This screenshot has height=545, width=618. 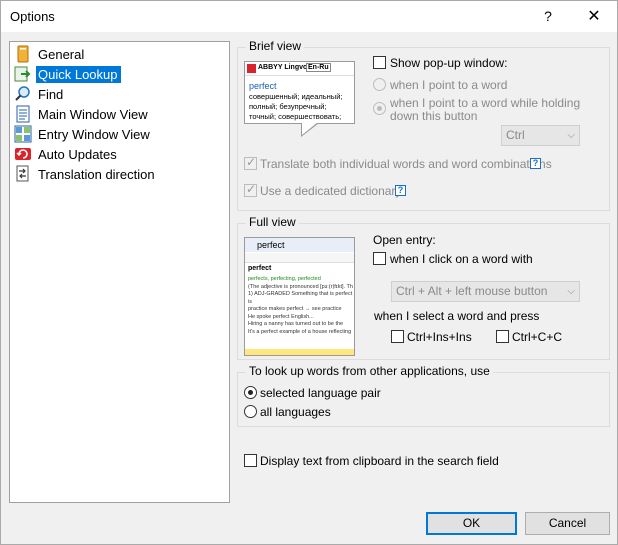 I want to click on ctrl-ins-checkbox, so click(x=397, y=336).